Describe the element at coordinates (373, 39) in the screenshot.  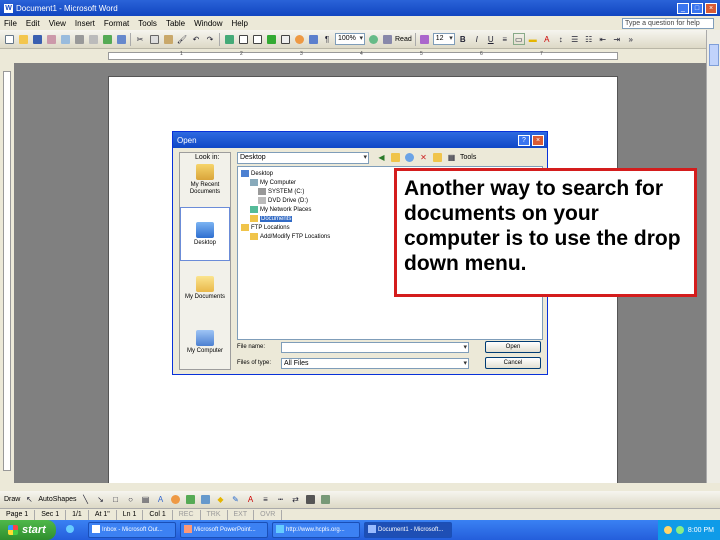
I see `help-icon` at that location.